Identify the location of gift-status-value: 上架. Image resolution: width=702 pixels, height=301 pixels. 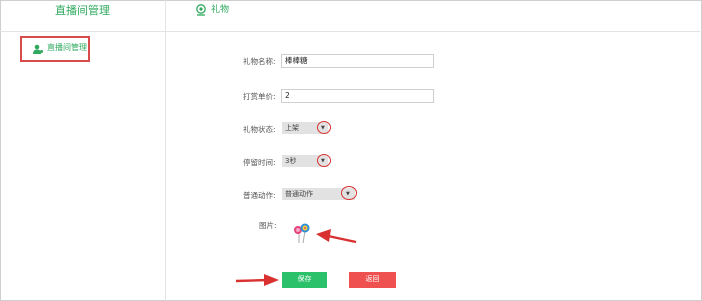
(292, 128).